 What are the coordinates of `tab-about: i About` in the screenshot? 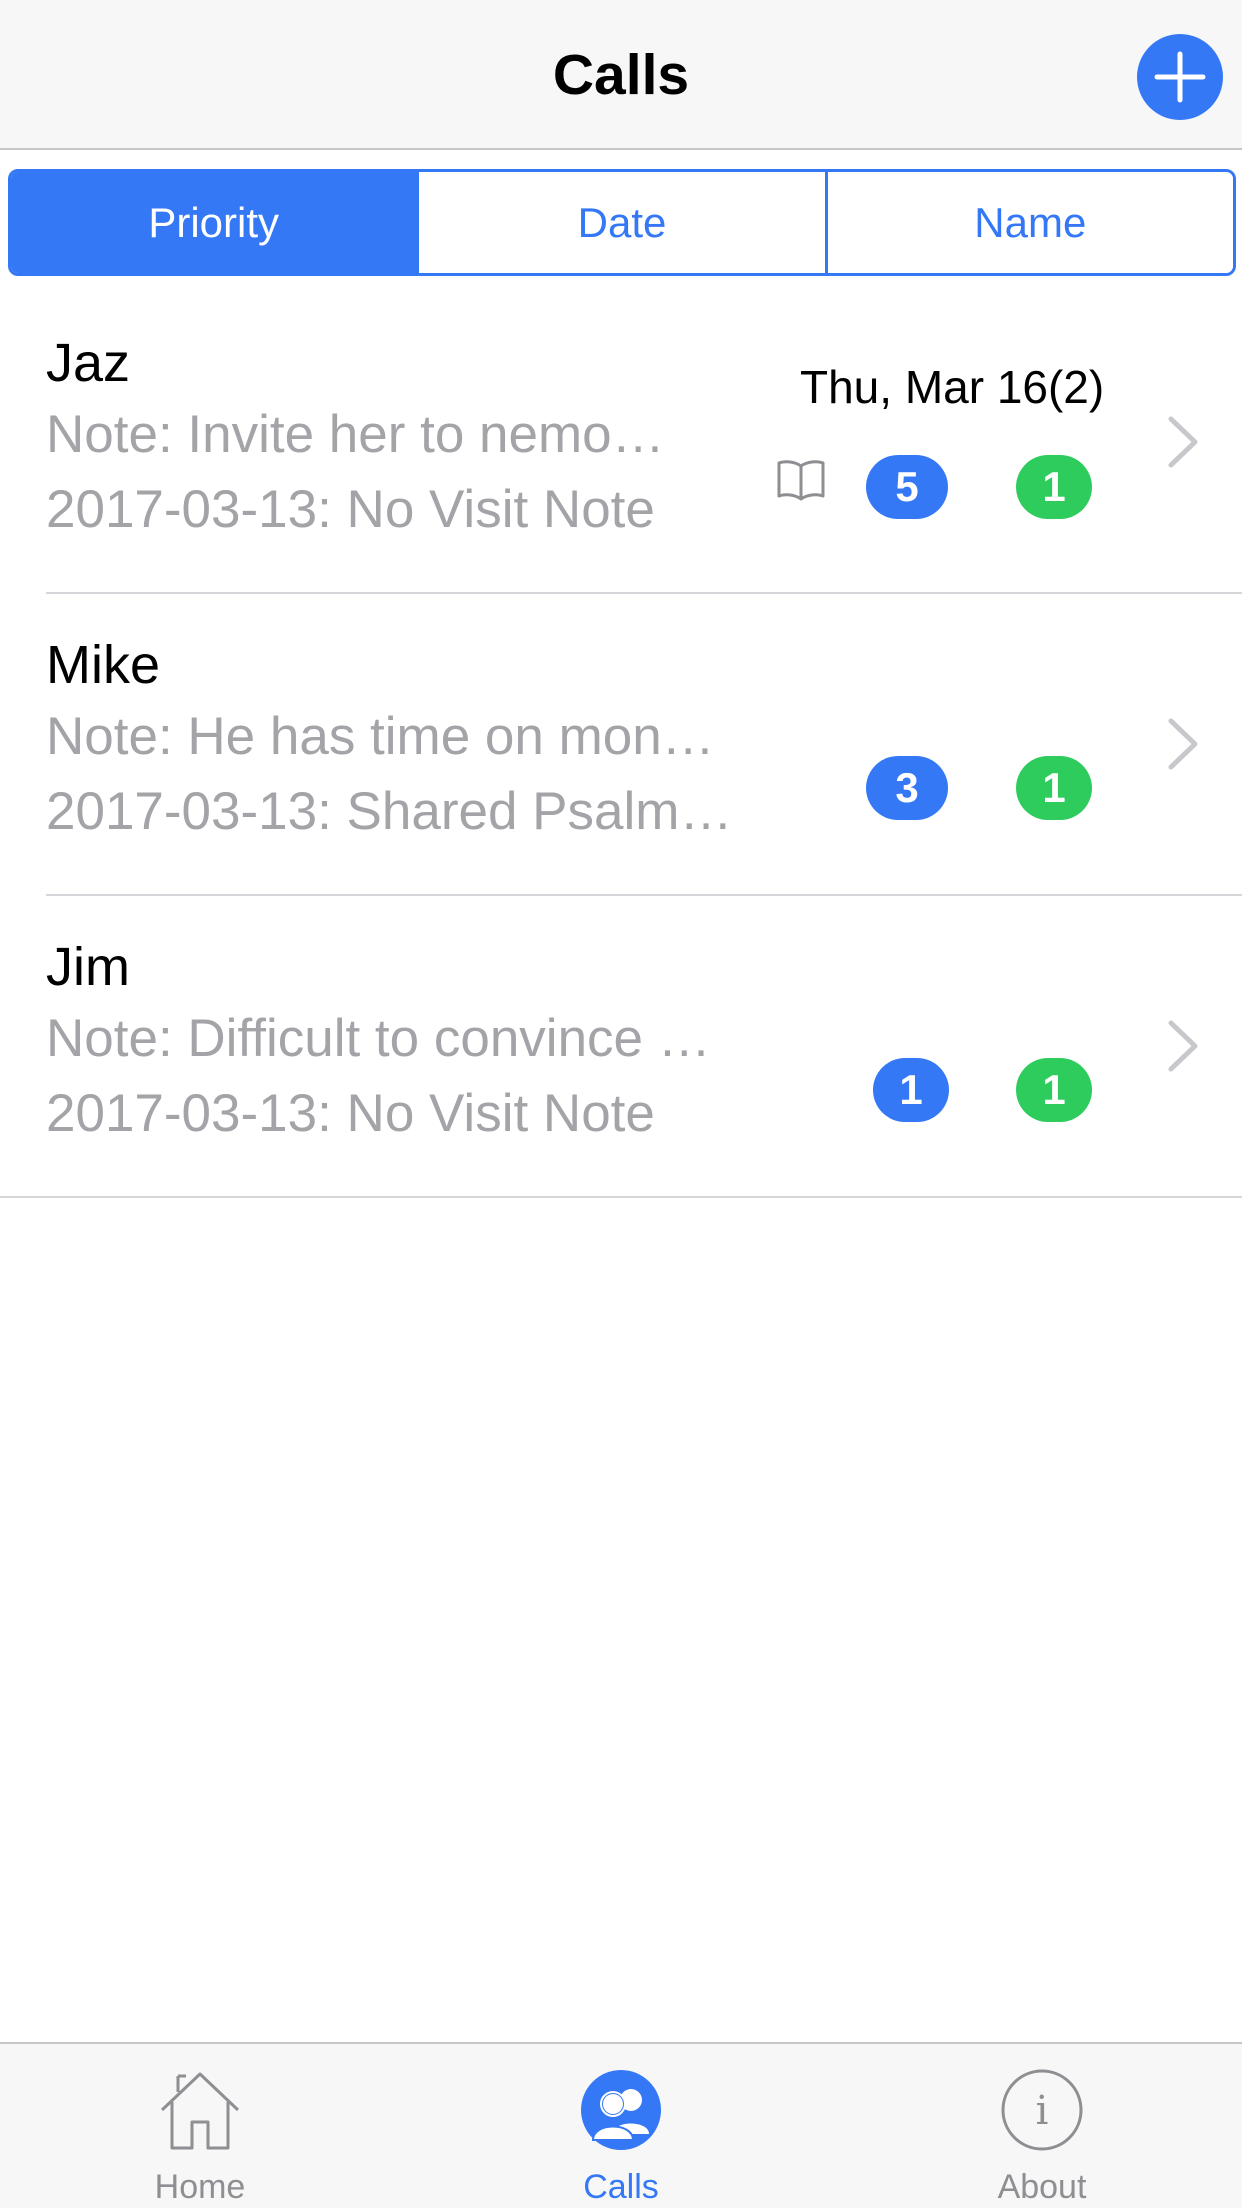 It's located at (1042, 2127).